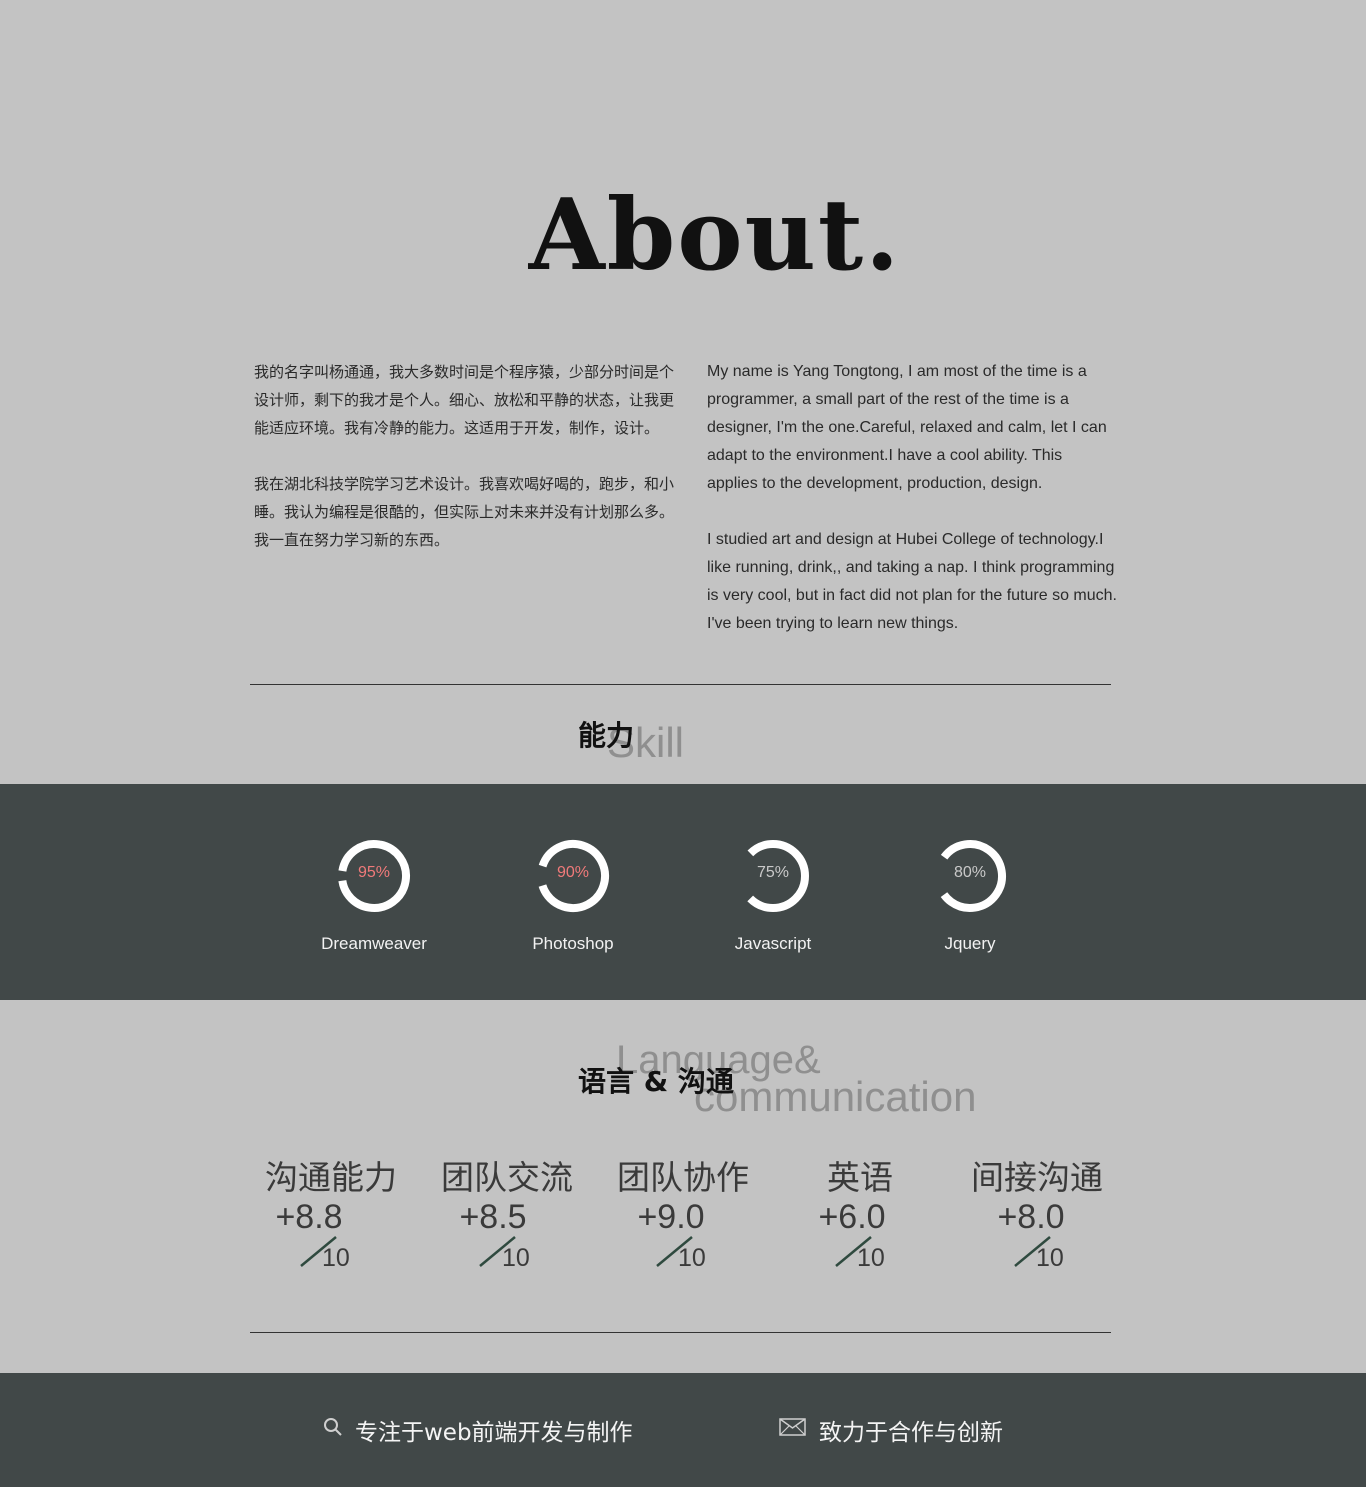 The width and height of the screenshot is (1366, 1487). I want to click on stat-english: 英语 +6.0 10, so click(860, 1215).